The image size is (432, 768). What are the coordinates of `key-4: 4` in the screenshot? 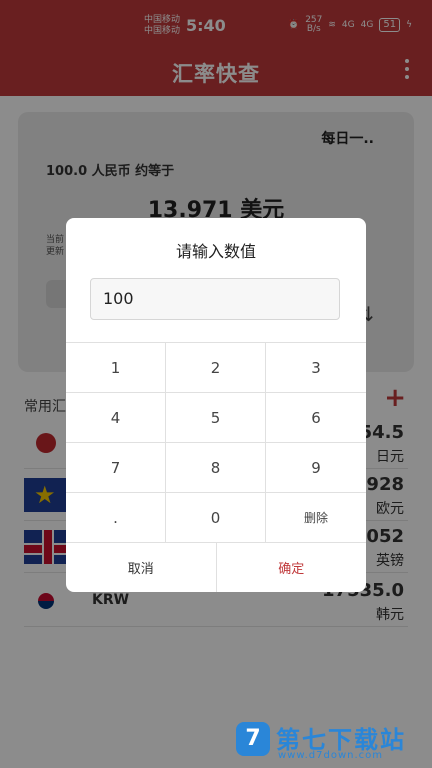 It's located at (116, 418).